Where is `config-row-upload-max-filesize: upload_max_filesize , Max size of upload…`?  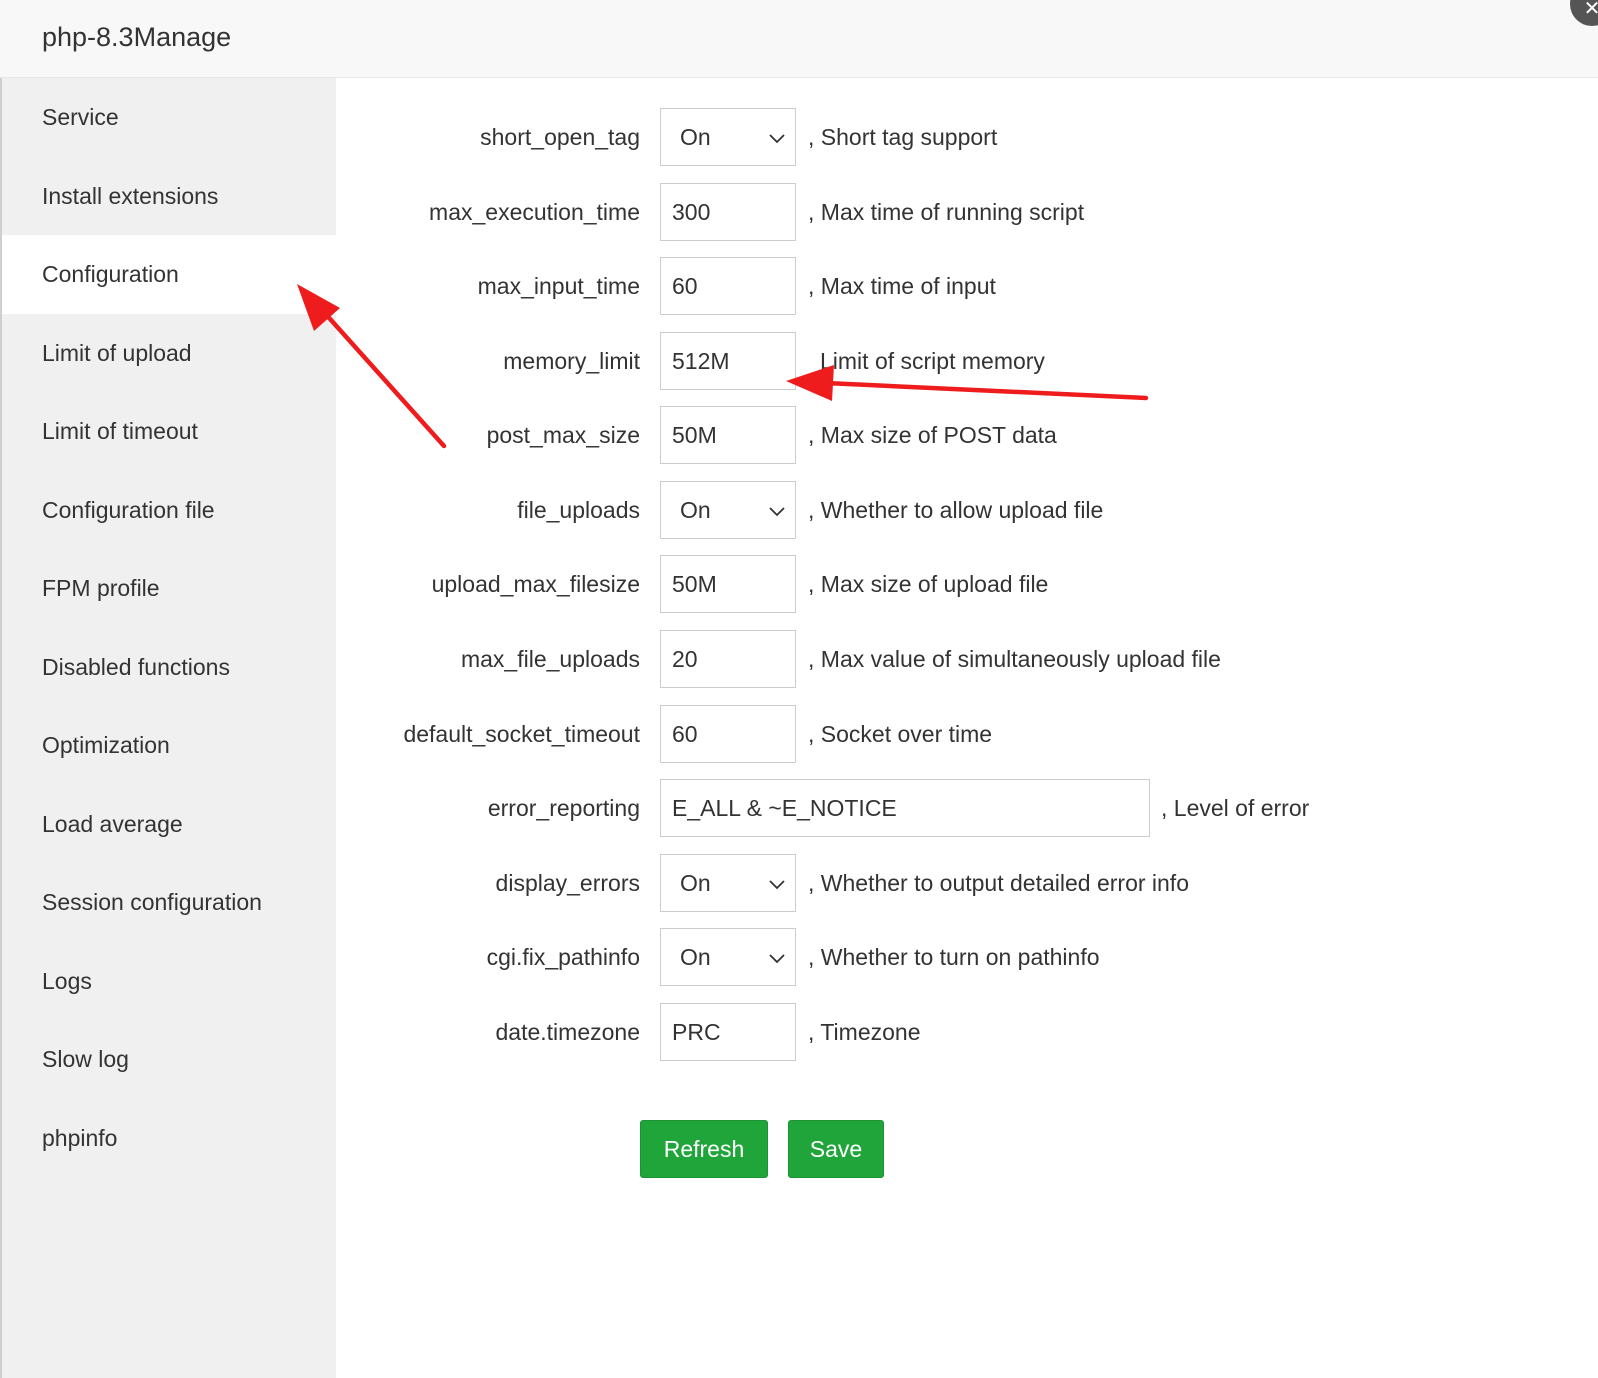 config-row-upload-max-filesize: upload_max_filesize , Max size of upload… is located at coordinates (967, 584).